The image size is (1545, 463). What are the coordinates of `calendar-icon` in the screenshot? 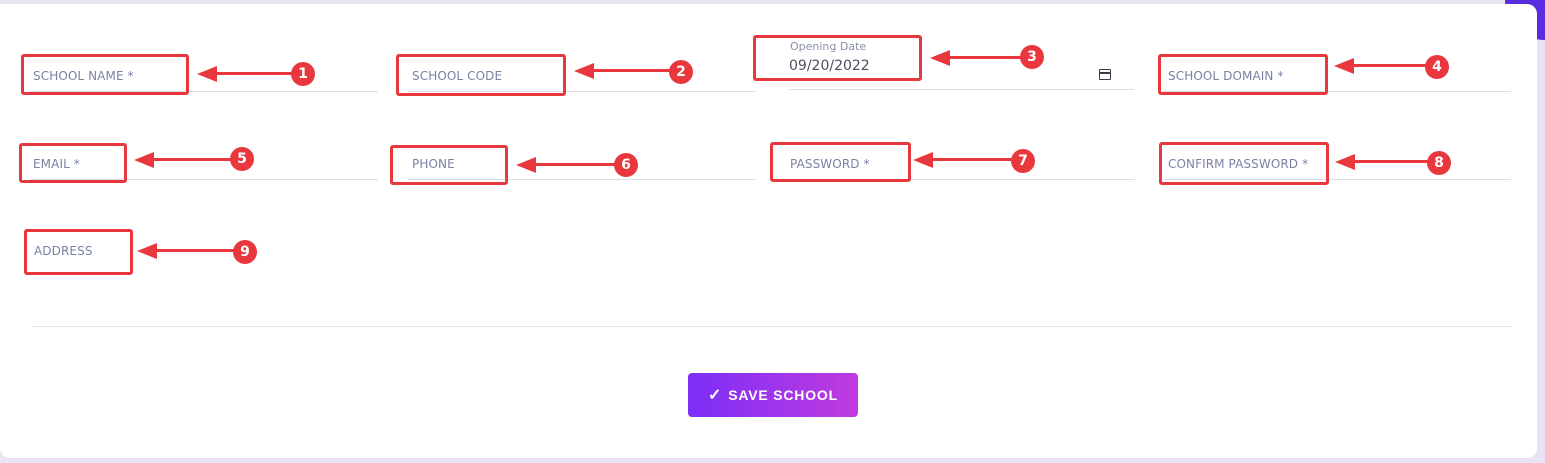 It's located at (1105, 74).